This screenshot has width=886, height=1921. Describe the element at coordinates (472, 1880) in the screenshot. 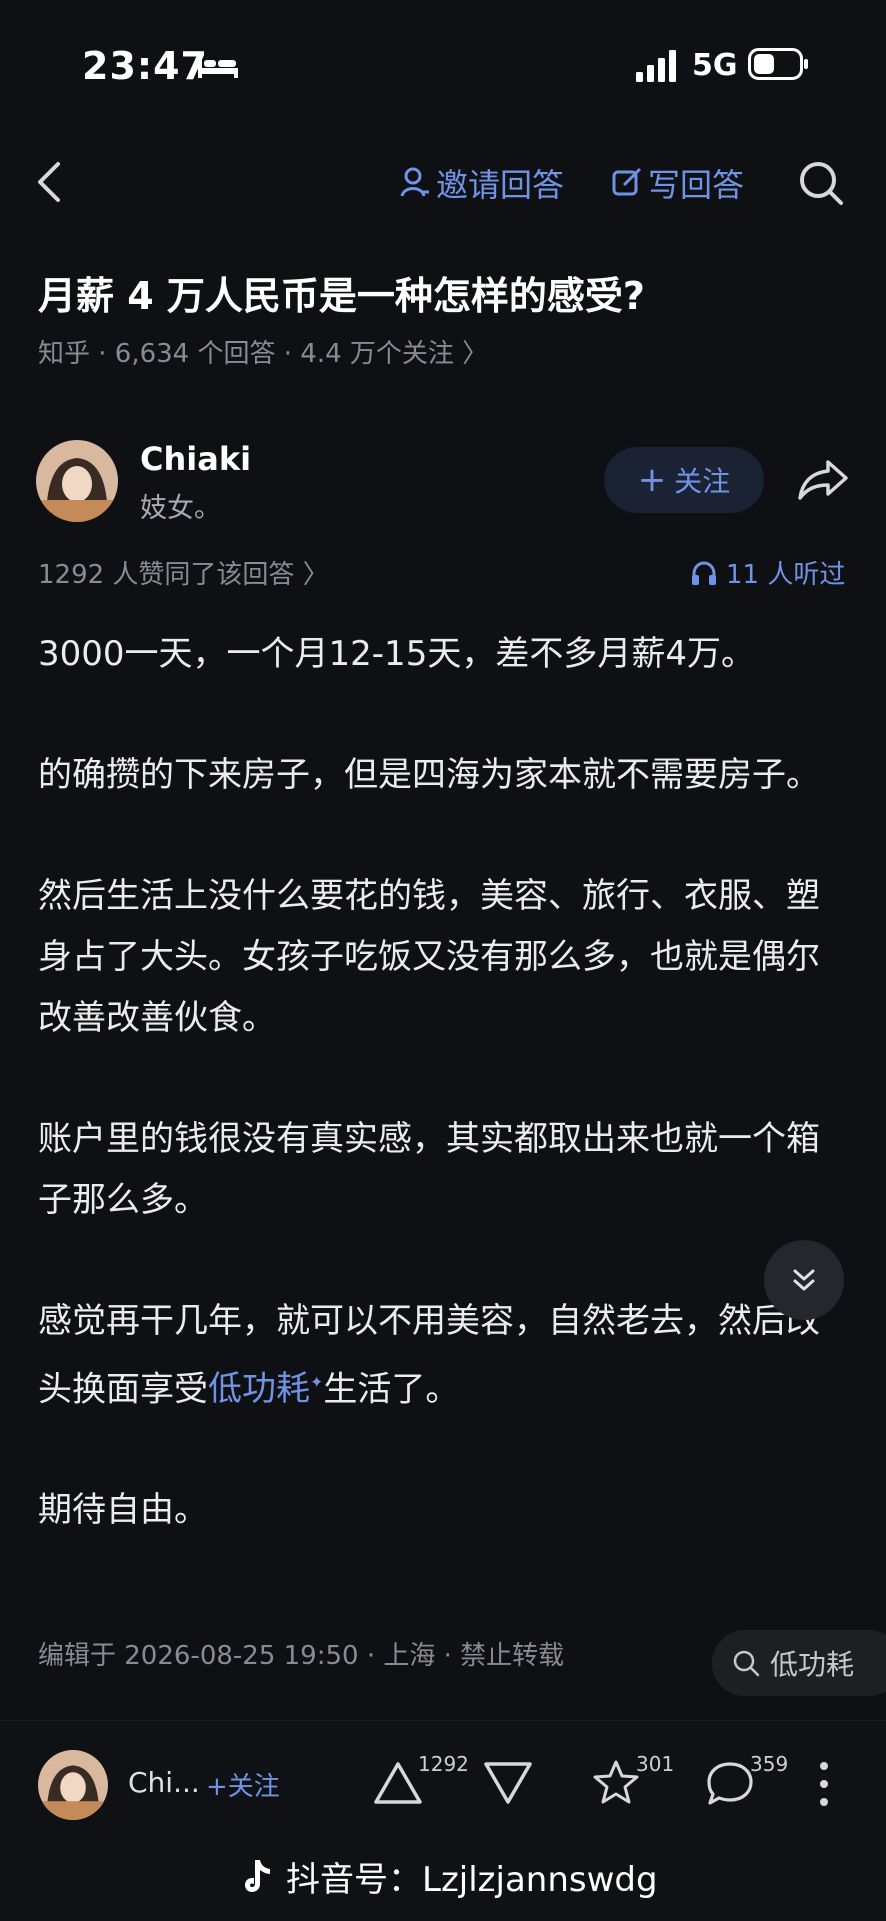

I see `watermark-text: 抖音号：Lzjlzjannswdg` at that location.